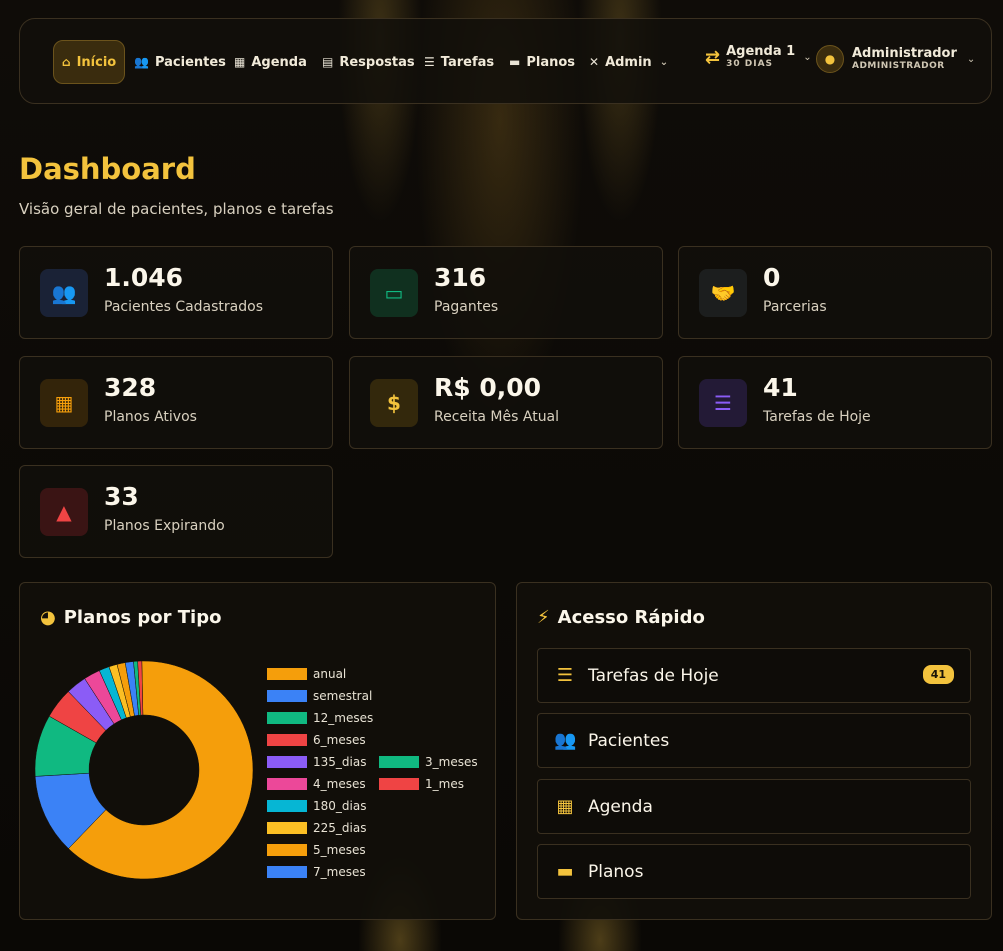 This screenshot has height=951, width=1003. What do you see at coordinates (64, 512) in the screenshot?
I see `warning-icon: ▲` at bounding box center [64, 512].